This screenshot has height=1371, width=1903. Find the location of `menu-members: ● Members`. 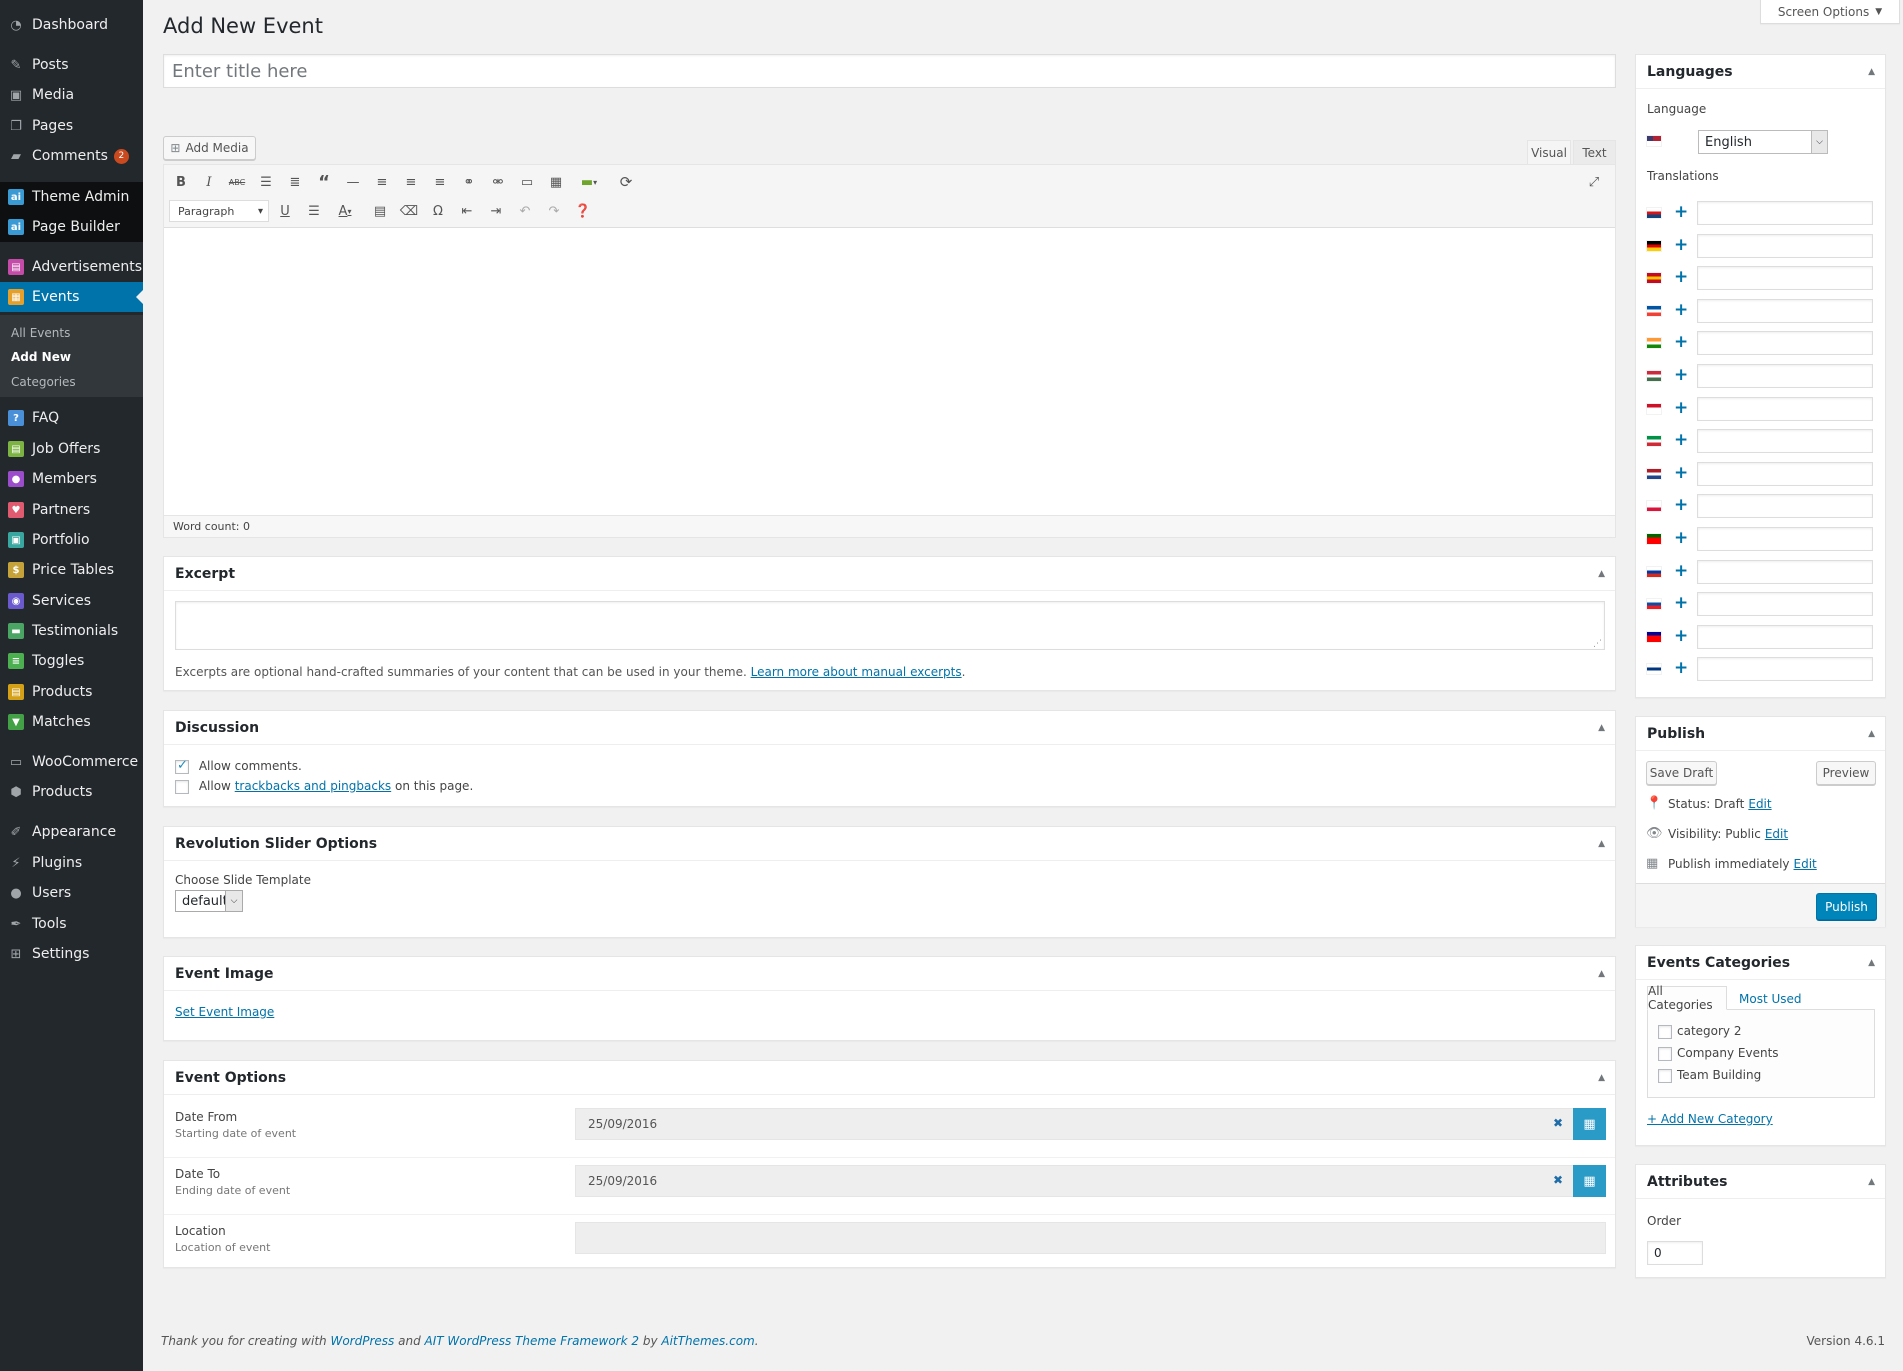

menu-members: ● Members is located at coordinates (71, 479).